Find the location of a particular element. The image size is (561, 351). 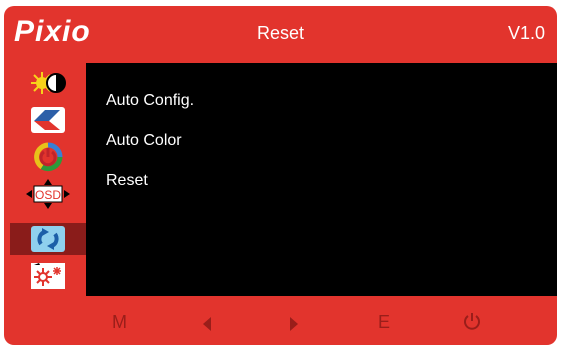

sidebar-item-image is located at coordinates (48, 120).